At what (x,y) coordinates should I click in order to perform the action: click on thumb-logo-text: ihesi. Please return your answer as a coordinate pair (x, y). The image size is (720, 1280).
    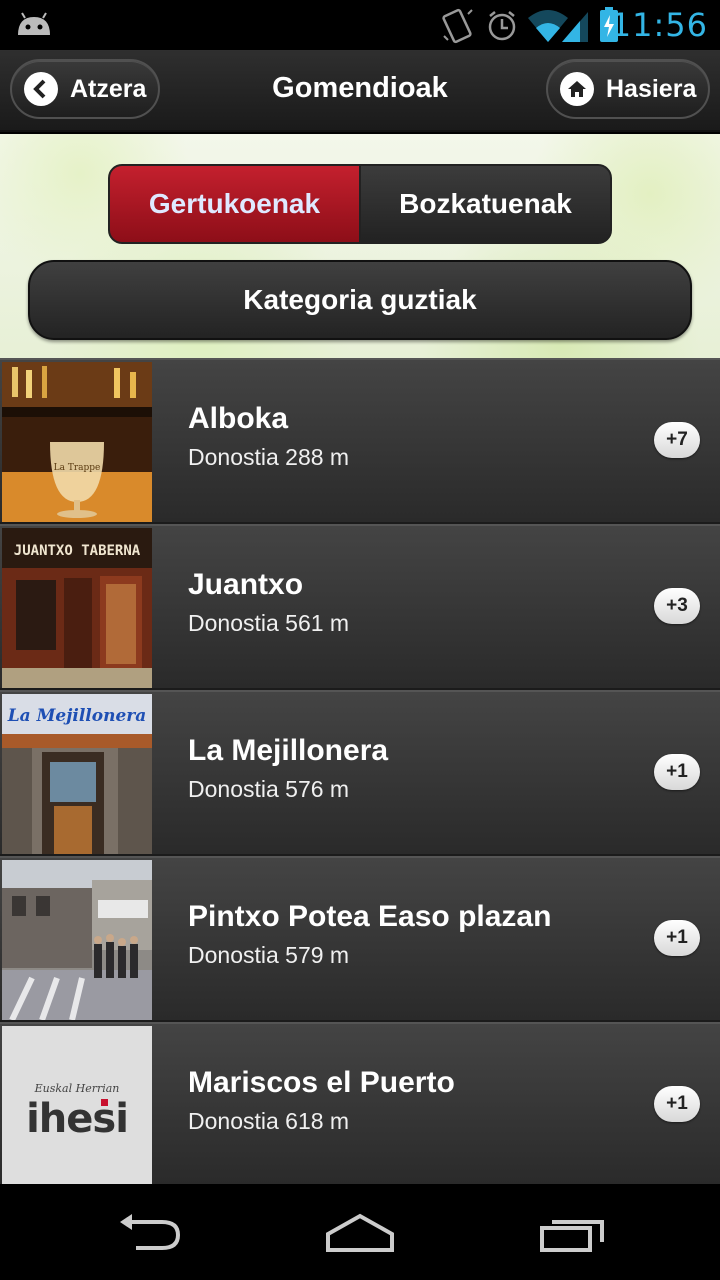
    Looking at the image, I should click on (77, 1119).